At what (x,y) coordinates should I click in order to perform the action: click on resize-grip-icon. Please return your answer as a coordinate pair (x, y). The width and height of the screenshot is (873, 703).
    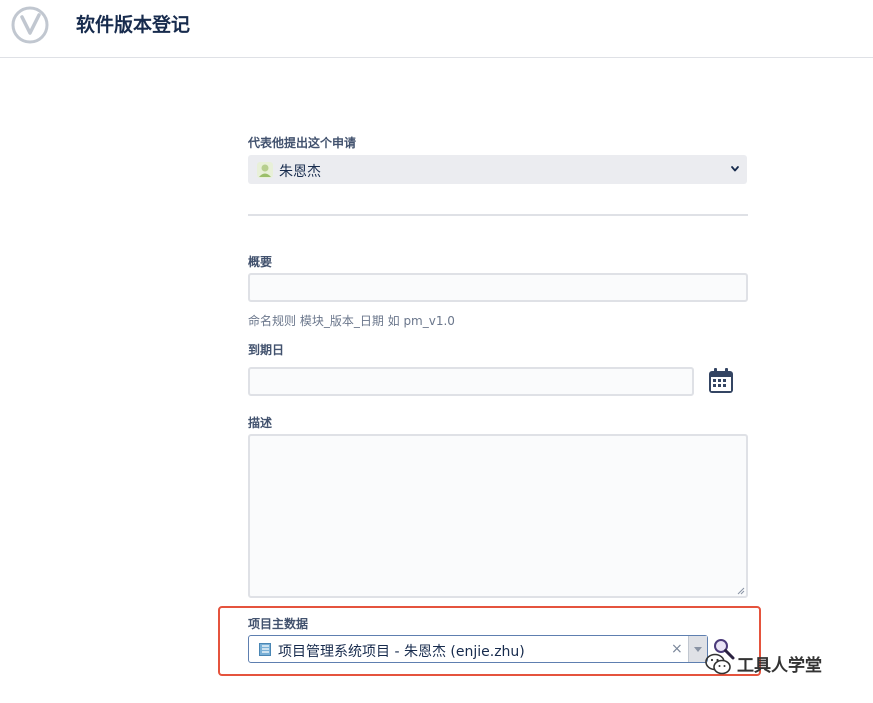
    Looking at the image, I should click on (740, 590).